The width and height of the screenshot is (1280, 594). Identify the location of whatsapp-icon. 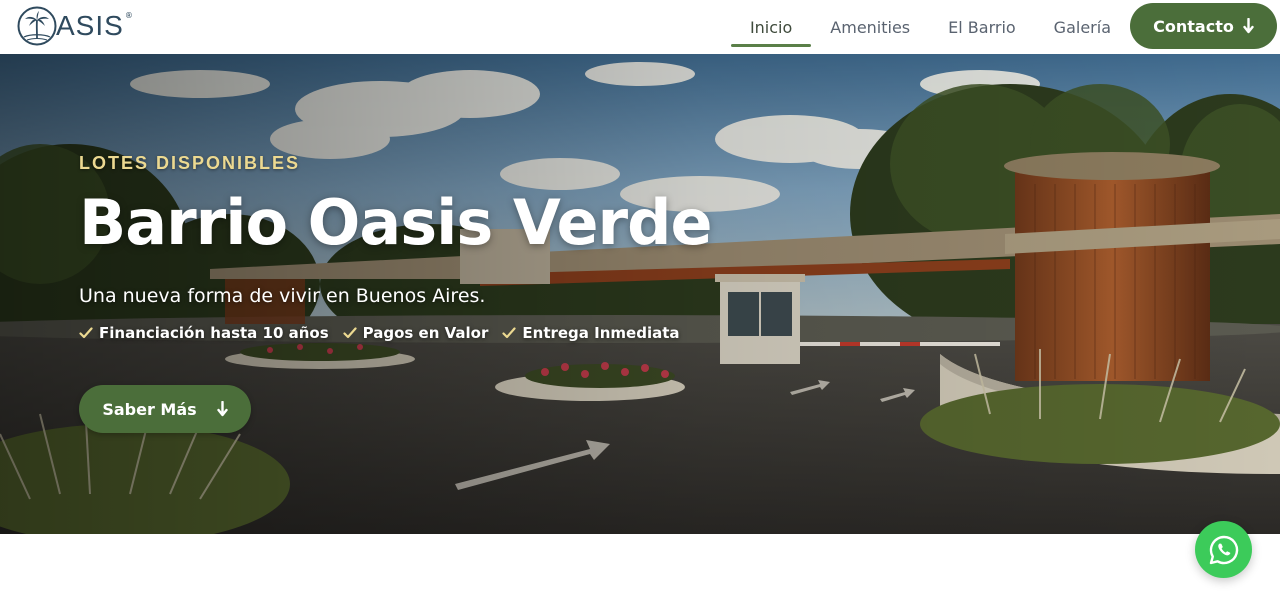
(1223, 549).